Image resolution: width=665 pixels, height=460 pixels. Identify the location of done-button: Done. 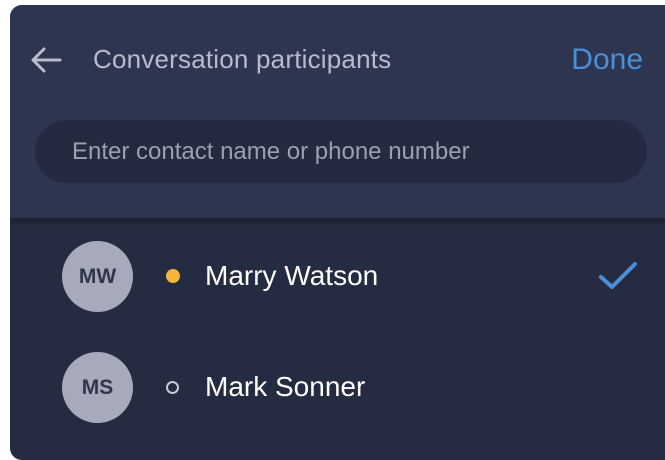
(607, 60).